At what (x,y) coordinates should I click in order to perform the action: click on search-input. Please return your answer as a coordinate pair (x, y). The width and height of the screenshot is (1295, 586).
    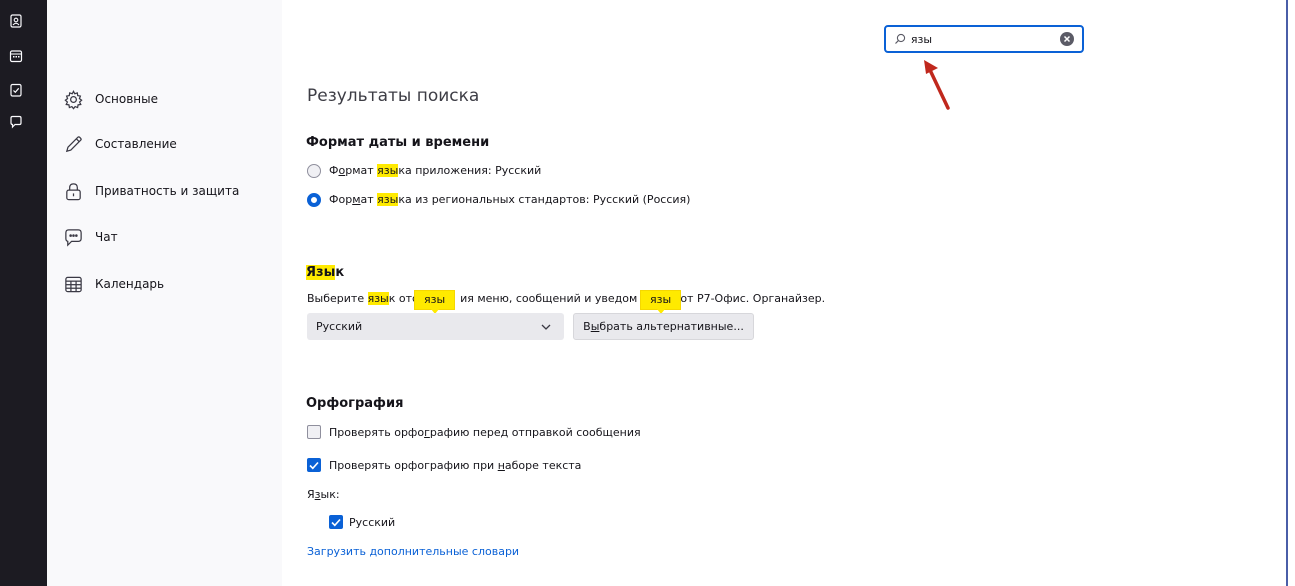
    Looking at the image, I should click on (984, 39).